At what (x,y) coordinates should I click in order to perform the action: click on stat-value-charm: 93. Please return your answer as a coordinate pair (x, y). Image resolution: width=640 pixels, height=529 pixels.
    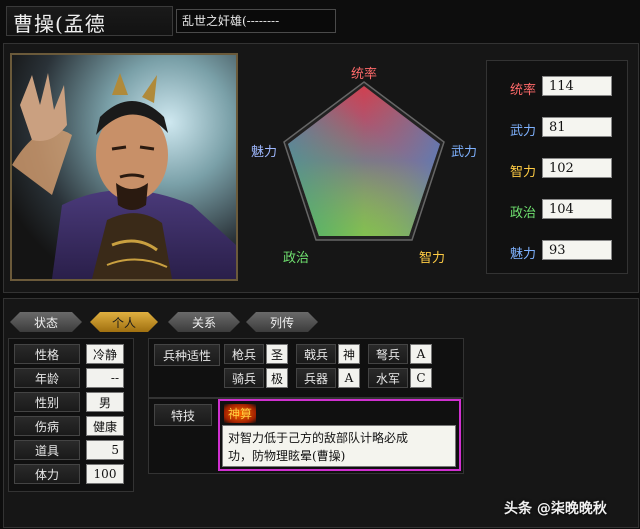
    Looking at the image, I should click on (577, 250).